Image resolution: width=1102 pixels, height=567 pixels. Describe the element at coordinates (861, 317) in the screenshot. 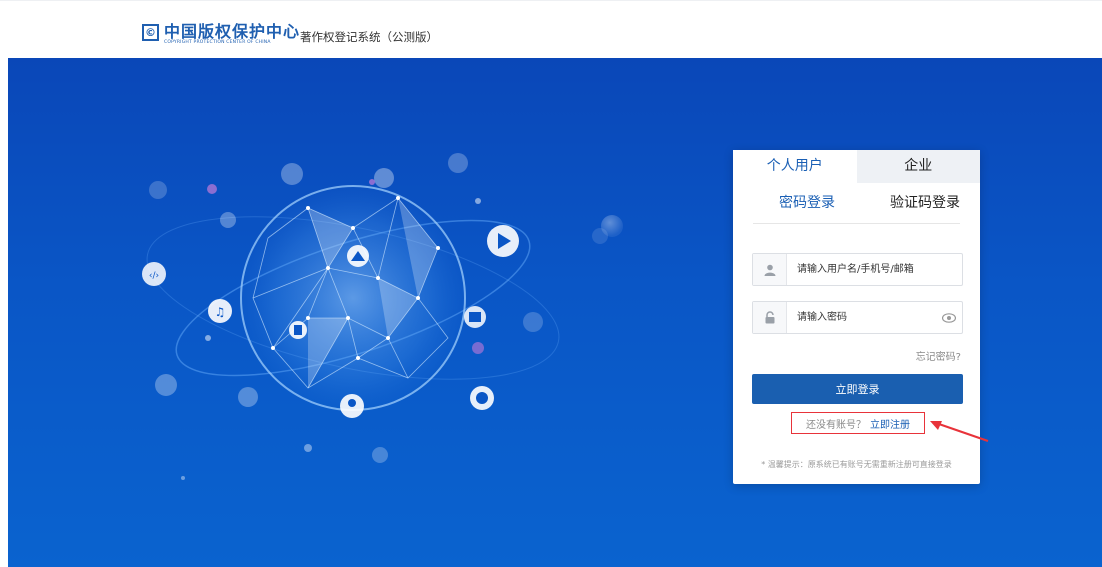

I see `password-input` at that location.